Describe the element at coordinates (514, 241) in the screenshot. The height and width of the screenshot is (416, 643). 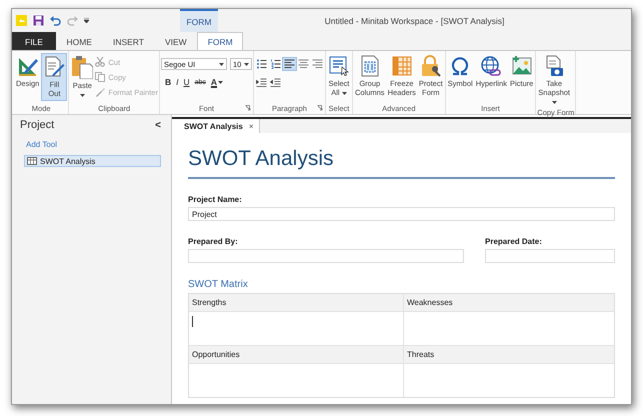
I see `field-label: Prepared Date:` at that location.